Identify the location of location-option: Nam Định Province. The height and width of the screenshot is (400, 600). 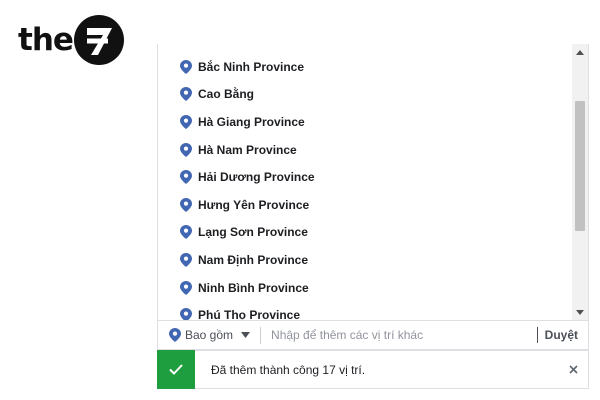
(365, 260).